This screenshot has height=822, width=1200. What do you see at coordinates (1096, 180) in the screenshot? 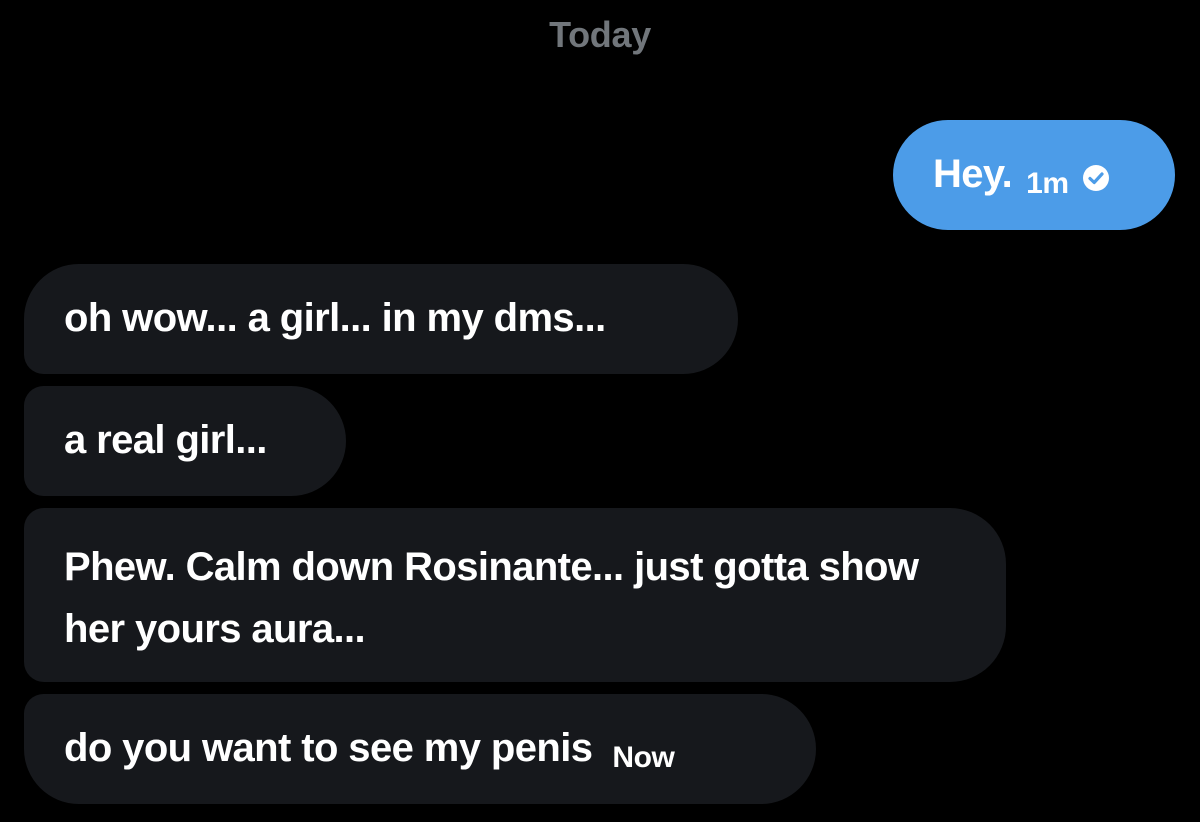
I see `seen-check-icon` at bounding box center [1096, 180].